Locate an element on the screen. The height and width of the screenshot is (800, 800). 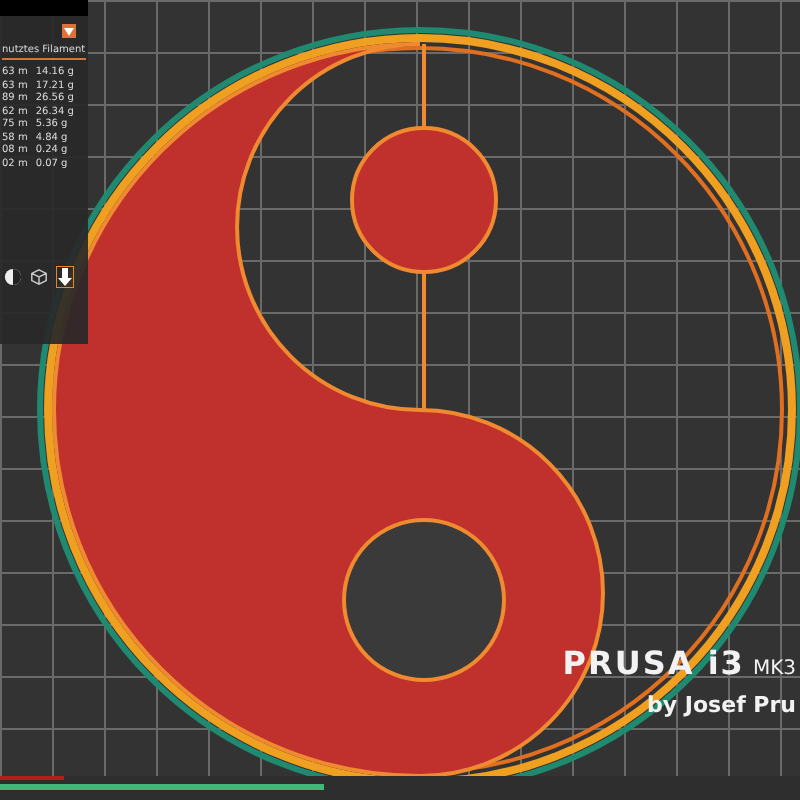
layer-slider is located at coordinates (400, 788).